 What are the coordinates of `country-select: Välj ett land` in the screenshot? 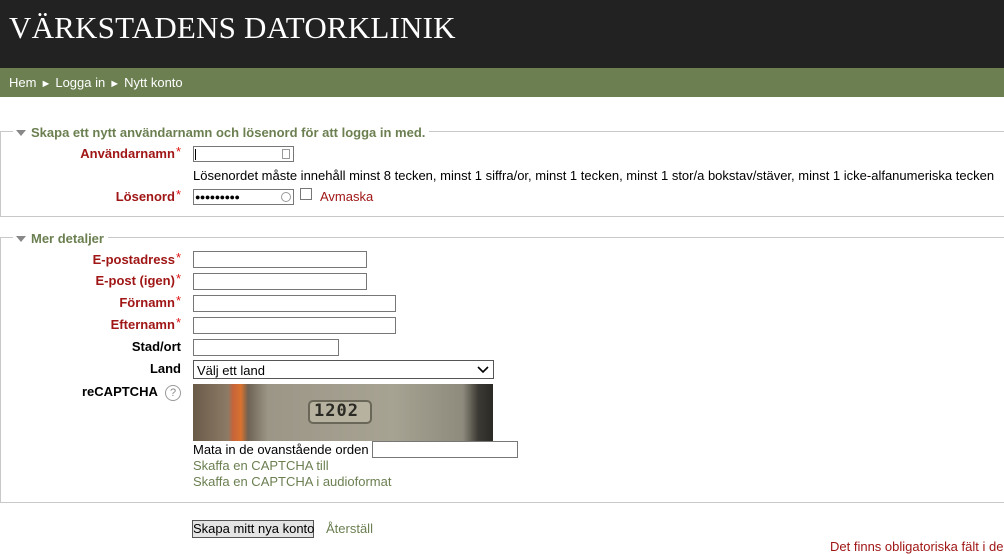 It's located at (343, 369).